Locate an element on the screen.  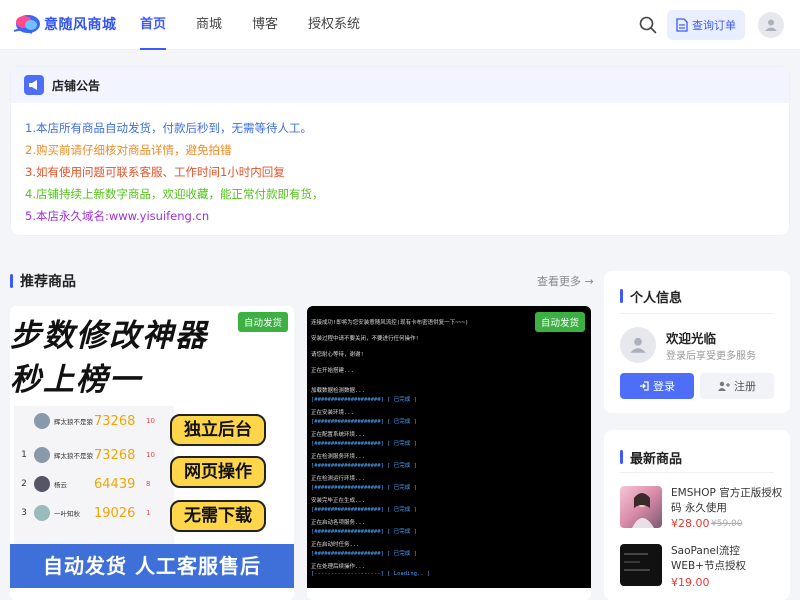
profile-title: 个人信息 is located at coordinates (656, 298).